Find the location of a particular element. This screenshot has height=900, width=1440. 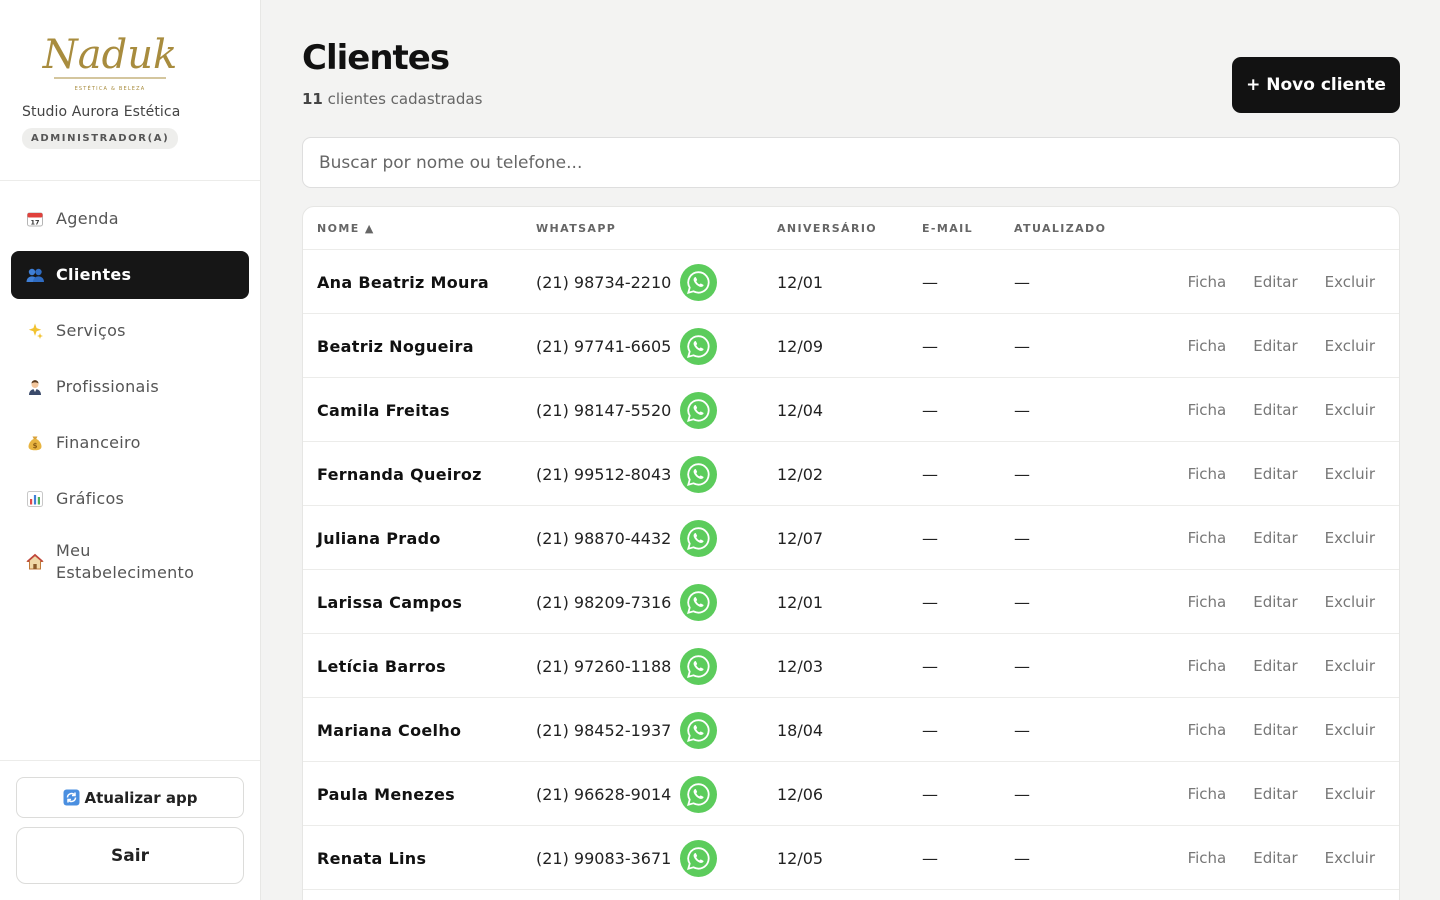

client-name: Ana Beatriz Moura is located at coordinates (403, 282).